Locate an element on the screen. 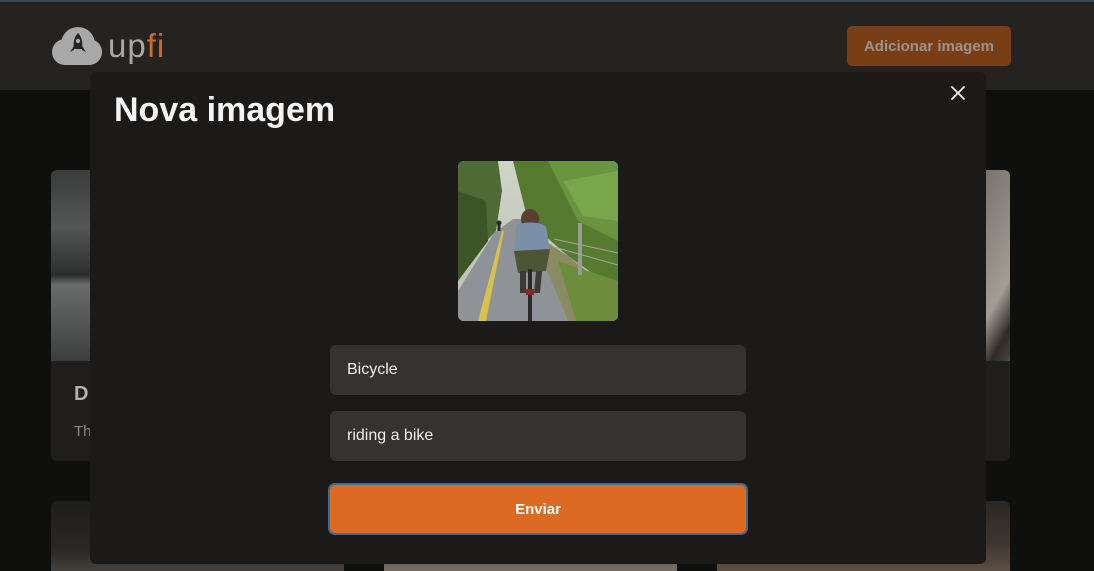  add-image-button: Adicionar imagem is located at coordinates (929, 46).